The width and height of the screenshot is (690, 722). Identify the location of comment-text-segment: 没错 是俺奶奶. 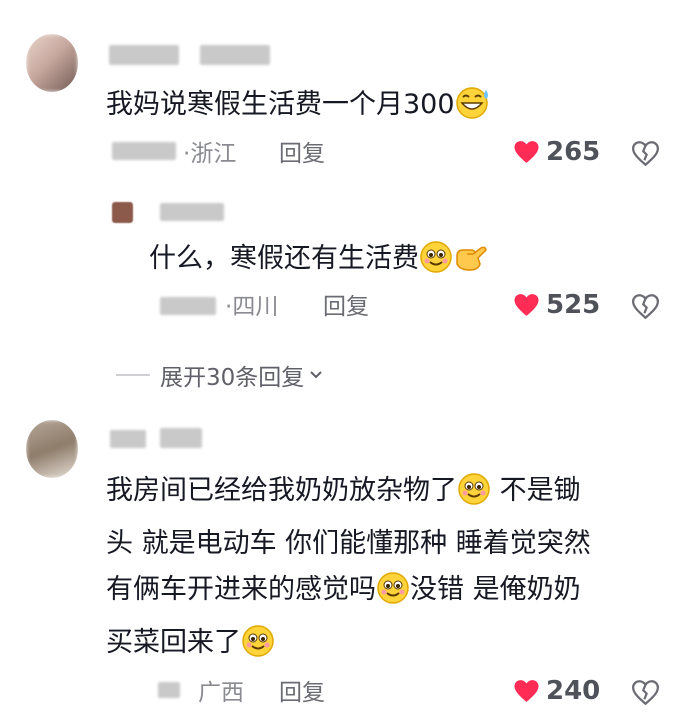
(495, 589).